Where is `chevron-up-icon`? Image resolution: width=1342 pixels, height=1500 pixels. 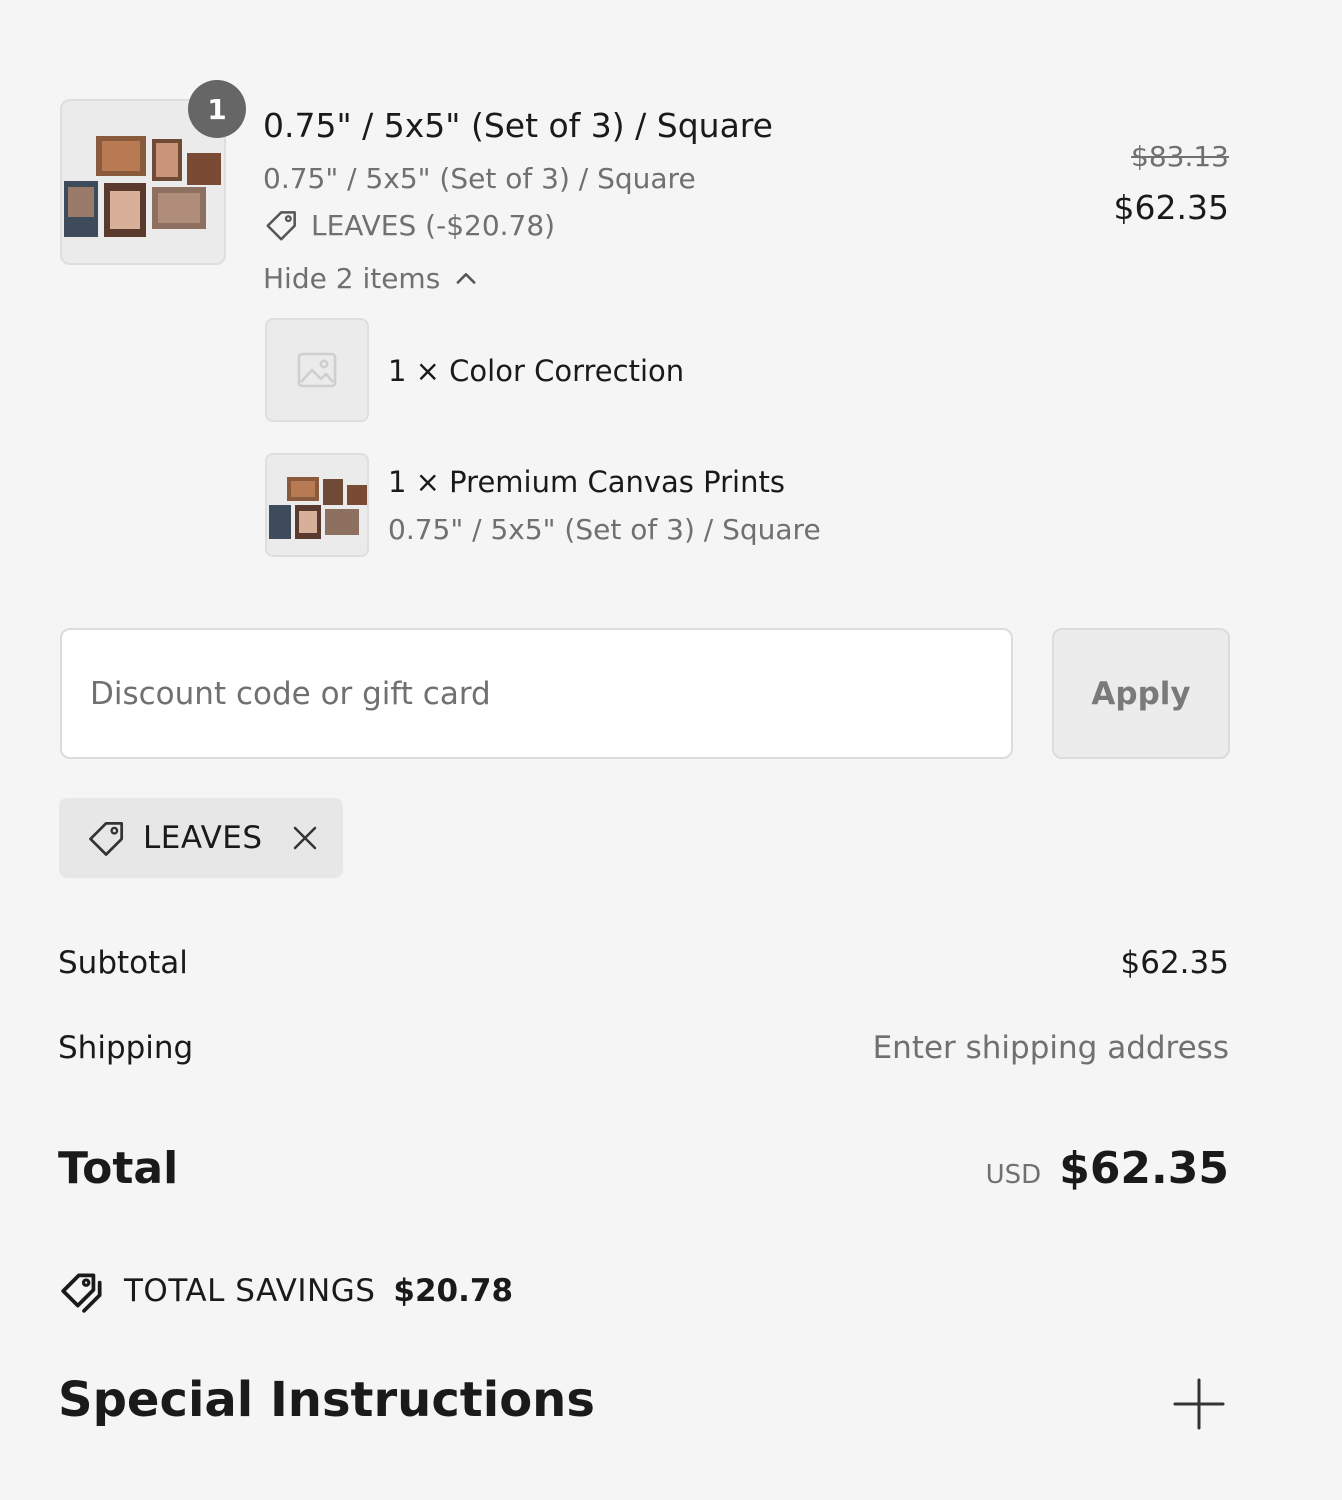 chevron-up-icon is located at coordinates (466, 278).